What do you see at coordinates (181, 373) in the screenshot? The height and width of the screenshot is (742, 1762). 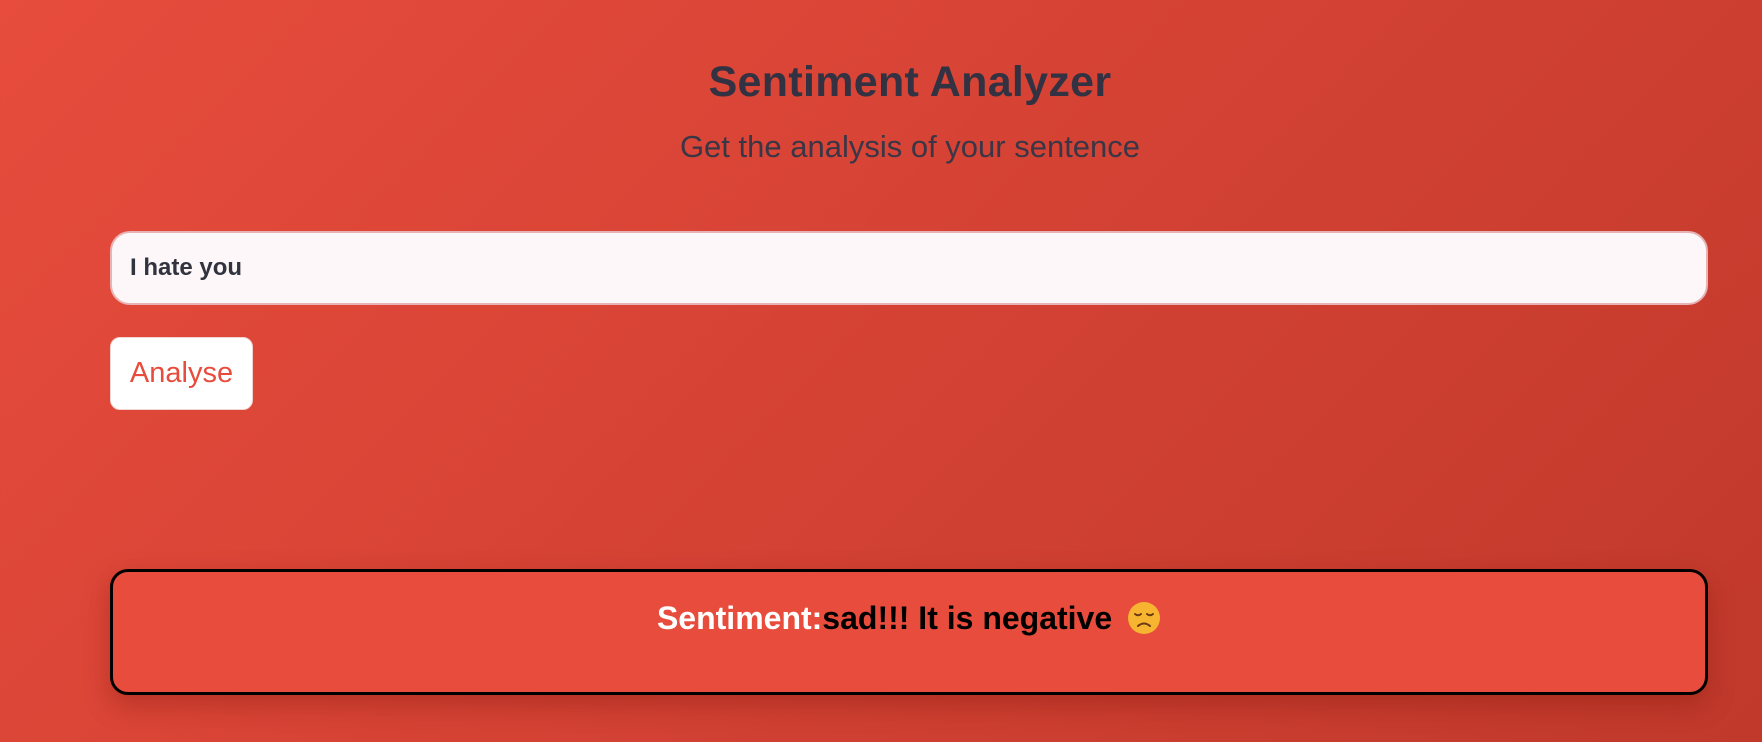 I see `analyse-button: Analyse` at bounding box center [181, 373].